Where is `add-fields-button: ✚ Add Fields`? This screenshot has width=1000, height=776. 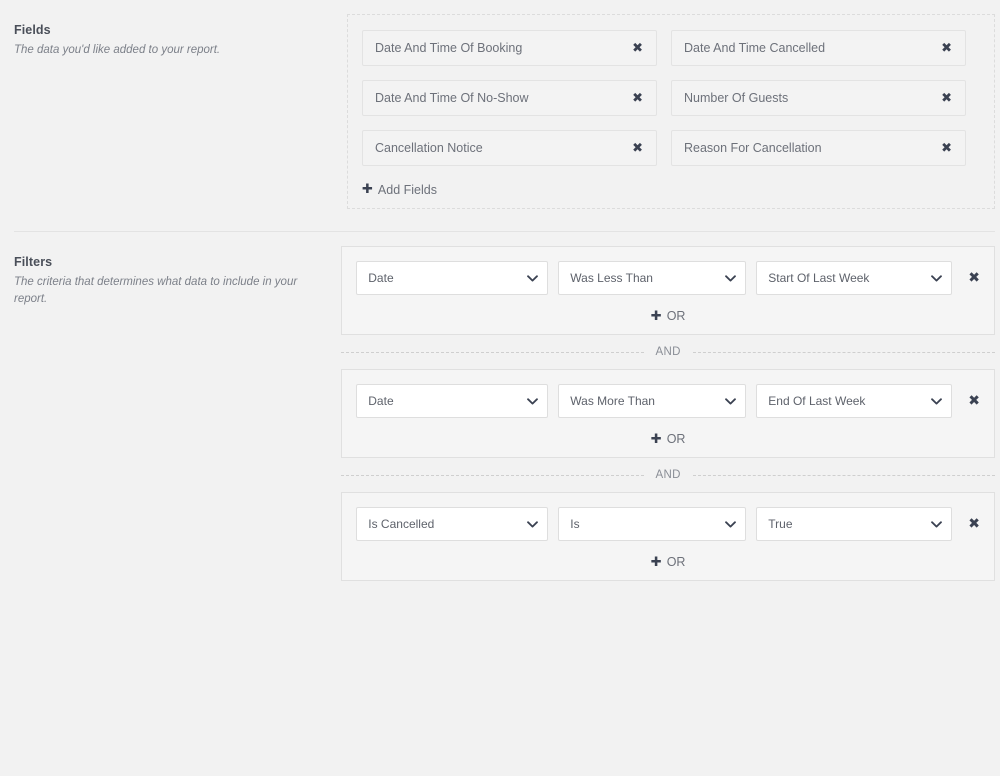 add-fields-button: ✚ Add Fields is located at coordinates (399, 190).